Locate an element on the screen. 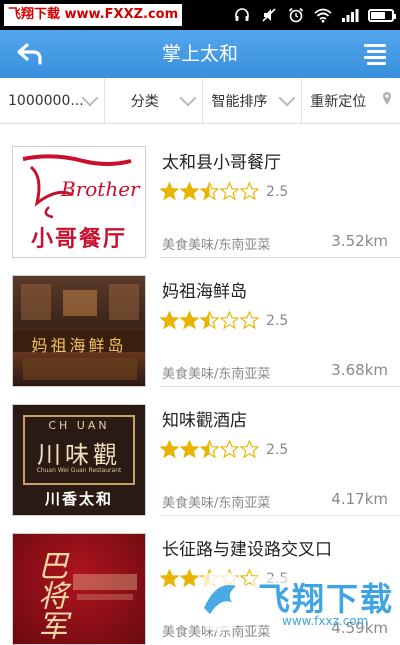  status-icons is located at coordinates (314, 15).